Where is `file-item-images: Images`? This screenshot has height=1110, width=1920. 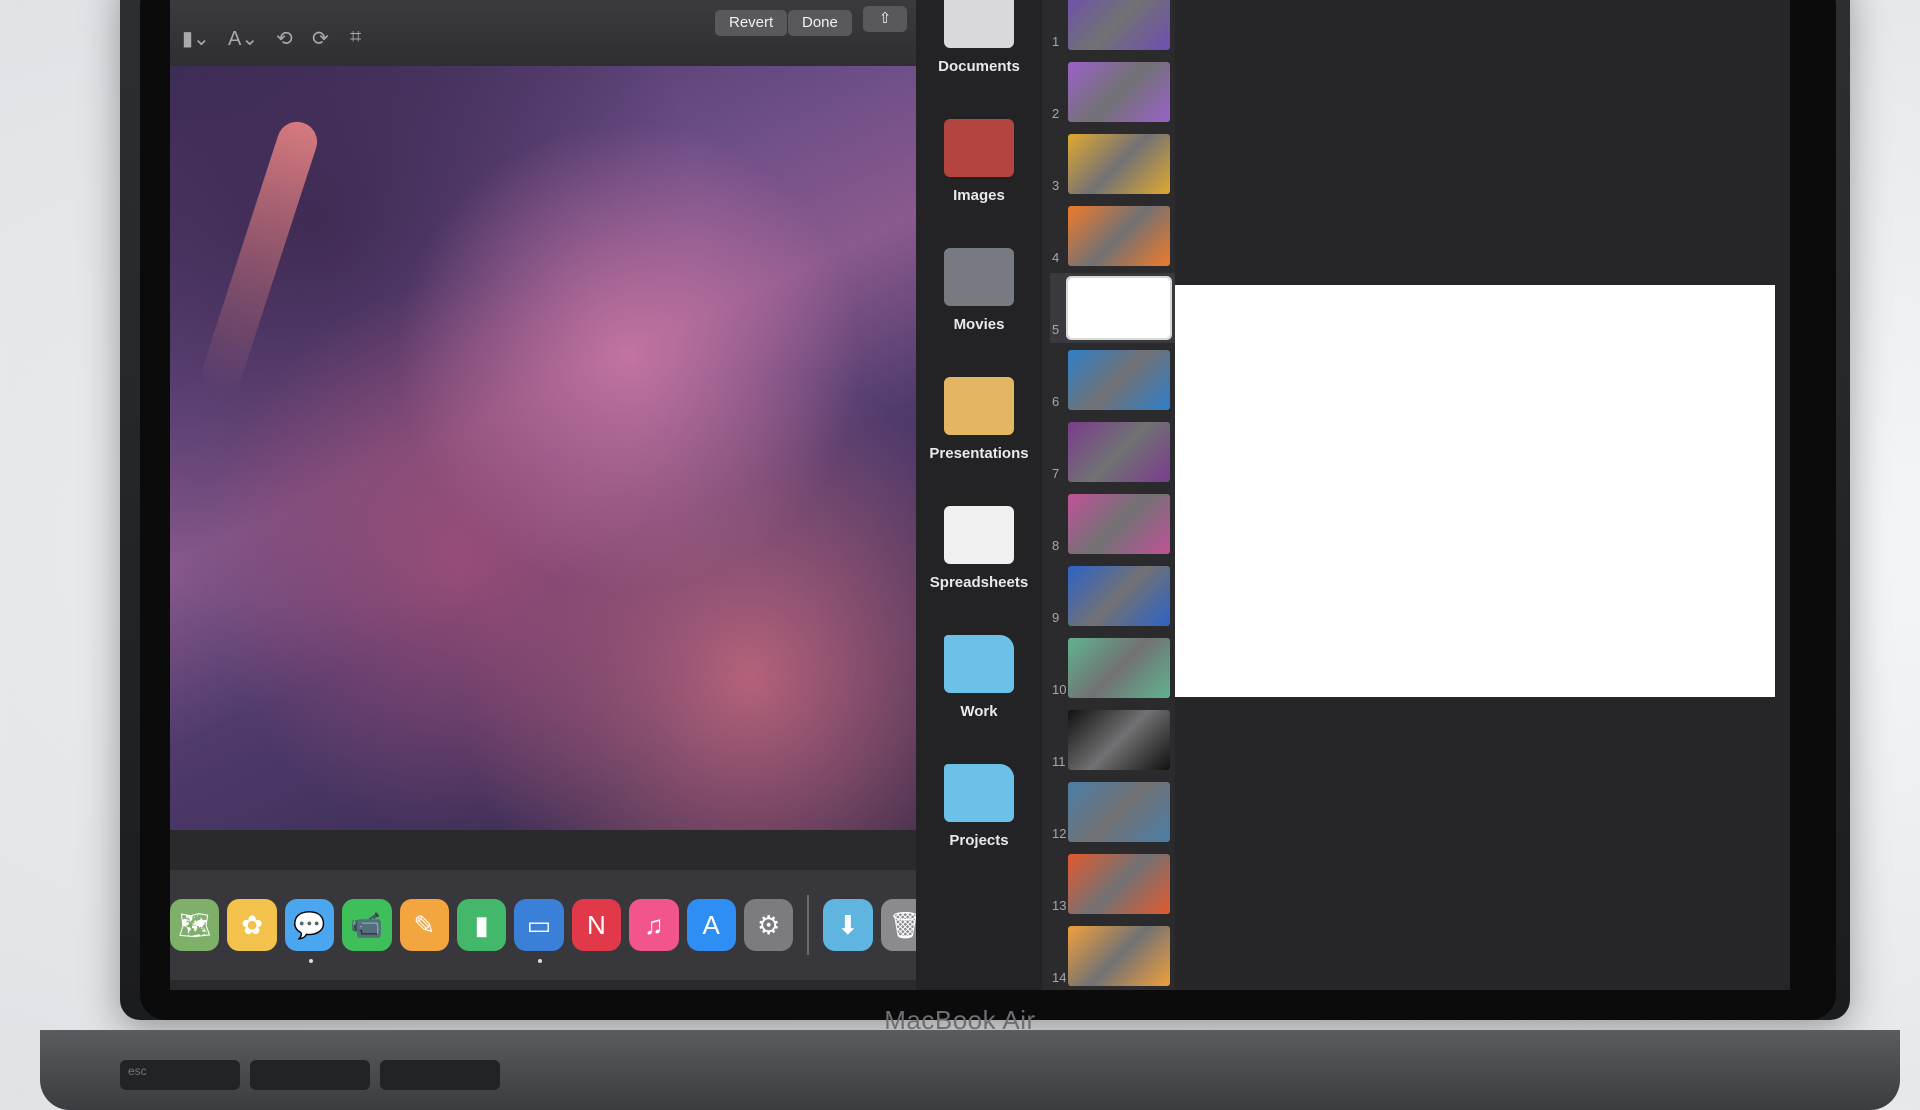
file-item-images: Images is located at coordinates (979, 161).